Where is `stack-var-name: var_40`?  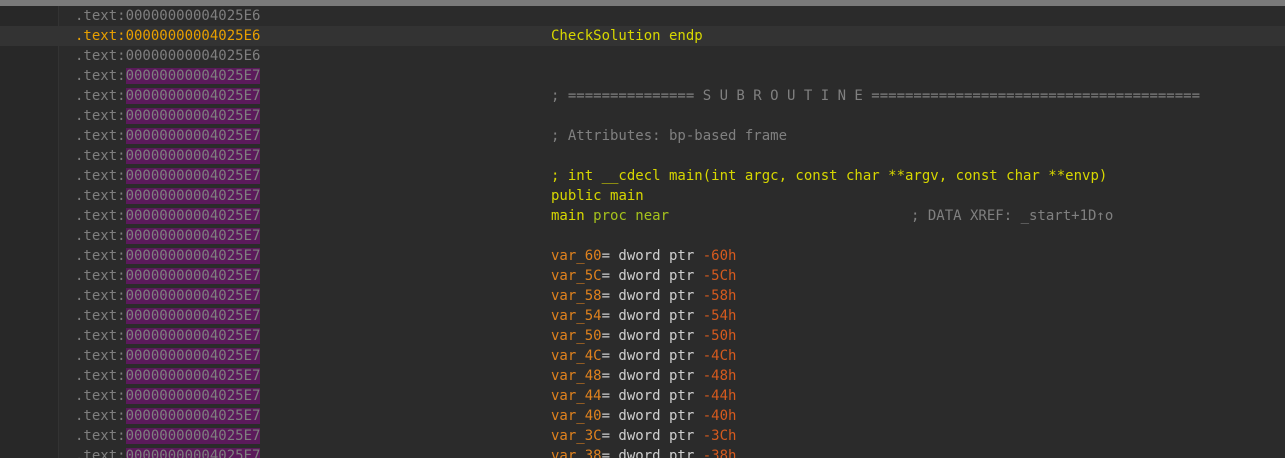
stack-var-name: var_40 is located at coordinates (576, 416).